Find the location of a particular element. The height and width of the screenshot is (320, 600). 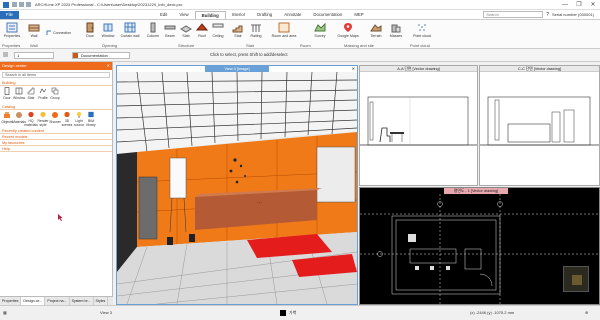

masses-button: Masses is located at coordinates (396, 32).